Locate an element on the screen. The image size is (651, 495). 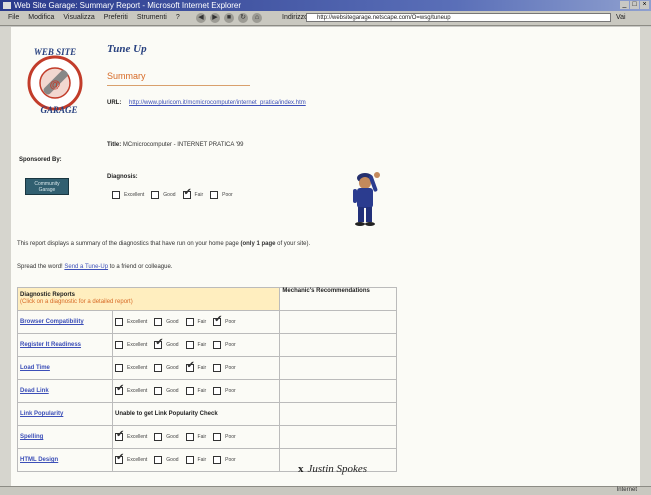
go-button: Vai is located at coordinates (621, 17).